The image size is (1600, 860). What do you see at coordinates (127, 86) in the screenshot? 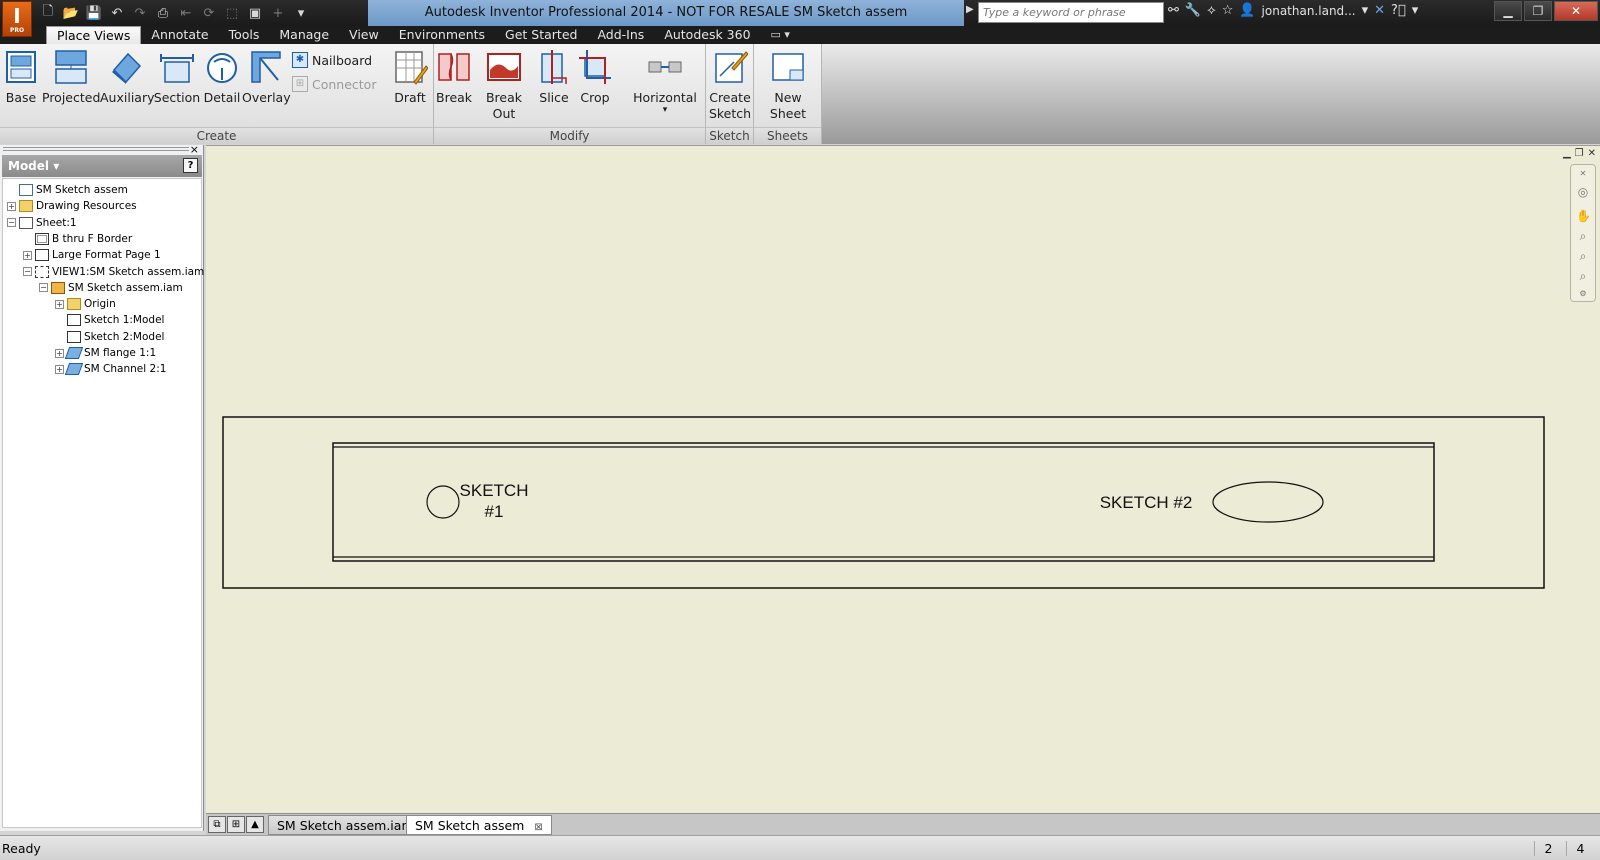
I see `auxiliary-view-button: Auxiliary` at bounding box center [127, 86].